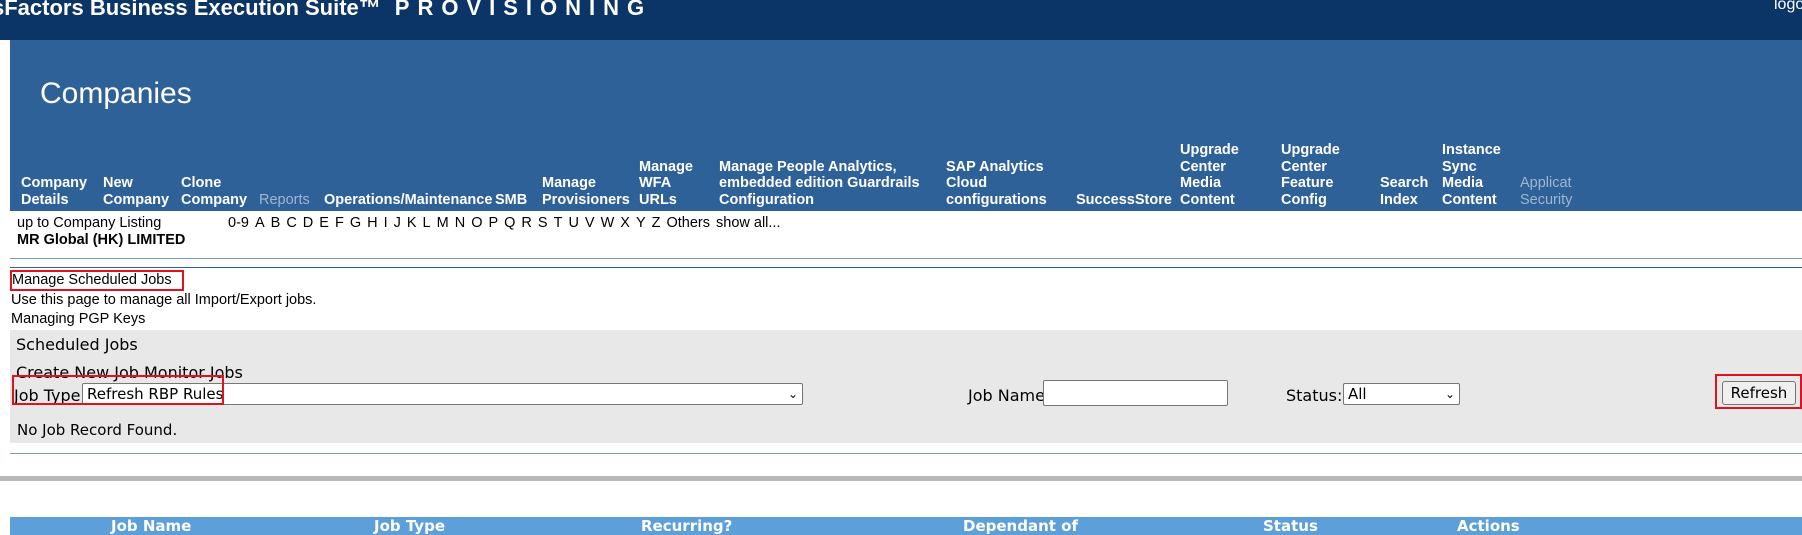 The width and height of the screenshot is (1802, 535). What do you see at coordinates (666, 184) in the screenshot?
I see `nav-manage-wfa-urls: Manage WFA URLs` at bounding box center [666, 184].